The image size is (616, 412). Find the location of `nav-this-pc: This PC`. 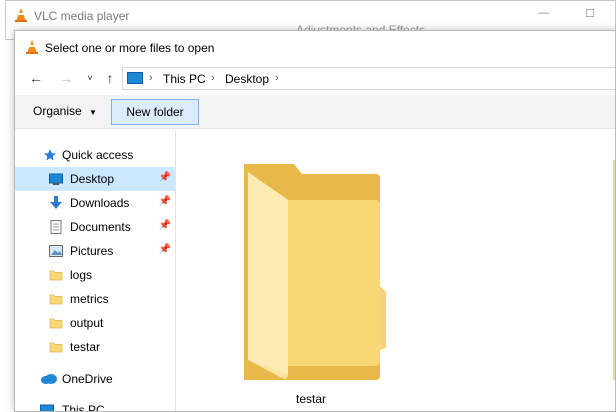

nav-this-pc: This PC is located at coordinates (95, 405).